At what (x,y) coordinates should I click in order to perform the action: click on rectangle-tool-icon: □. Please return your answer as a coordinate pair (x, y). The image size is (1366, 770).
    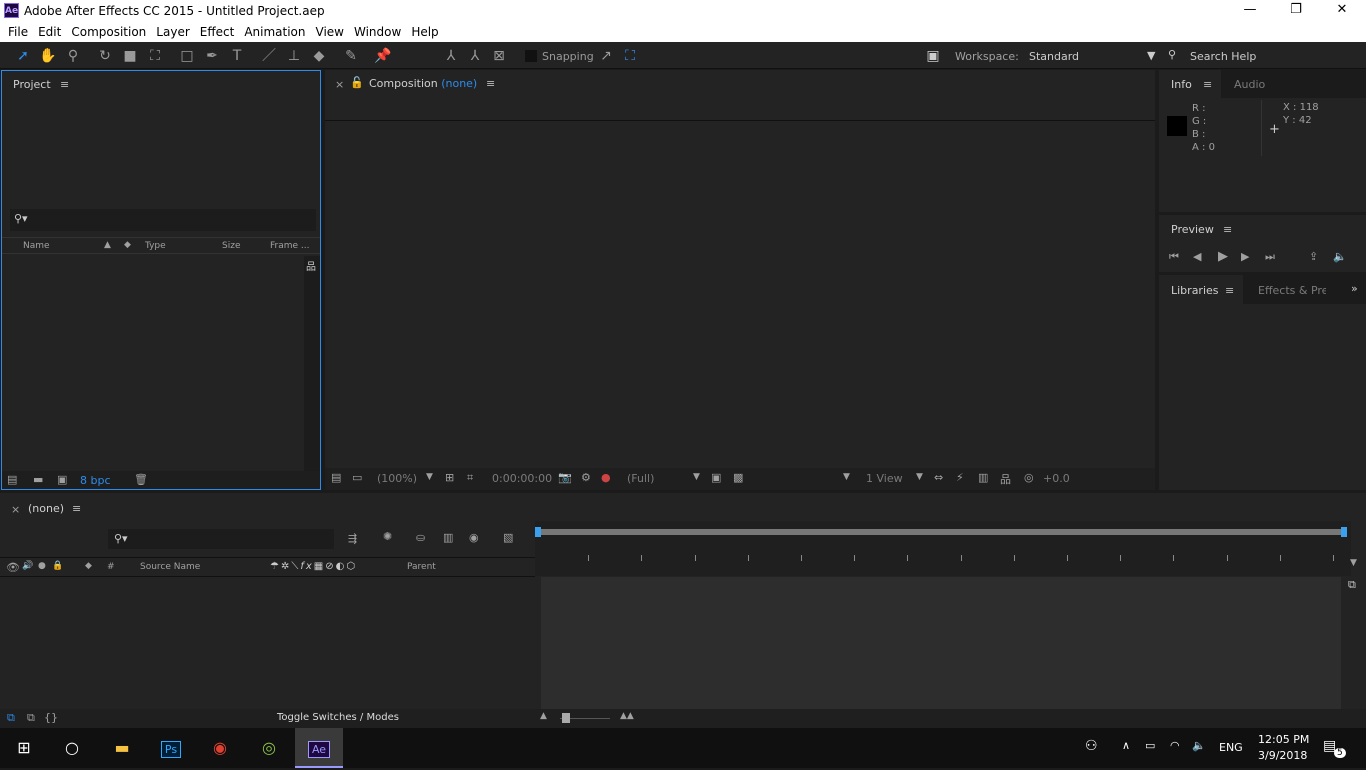
    Looking at the image, I should click on (187, 56).